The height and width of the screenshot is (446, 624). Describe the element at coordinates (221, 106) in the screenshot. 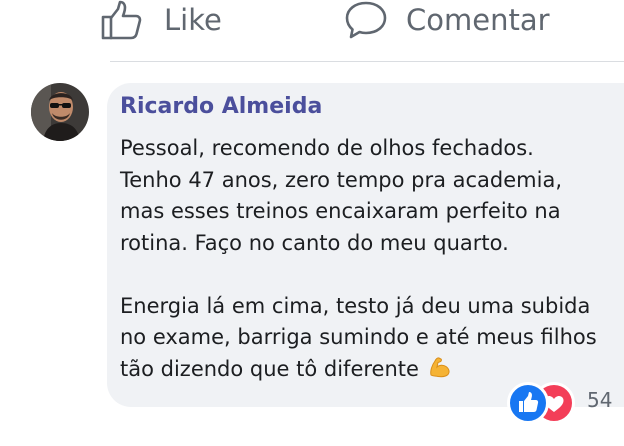

I see `comment-author: Ricardo Almeida` at that location.